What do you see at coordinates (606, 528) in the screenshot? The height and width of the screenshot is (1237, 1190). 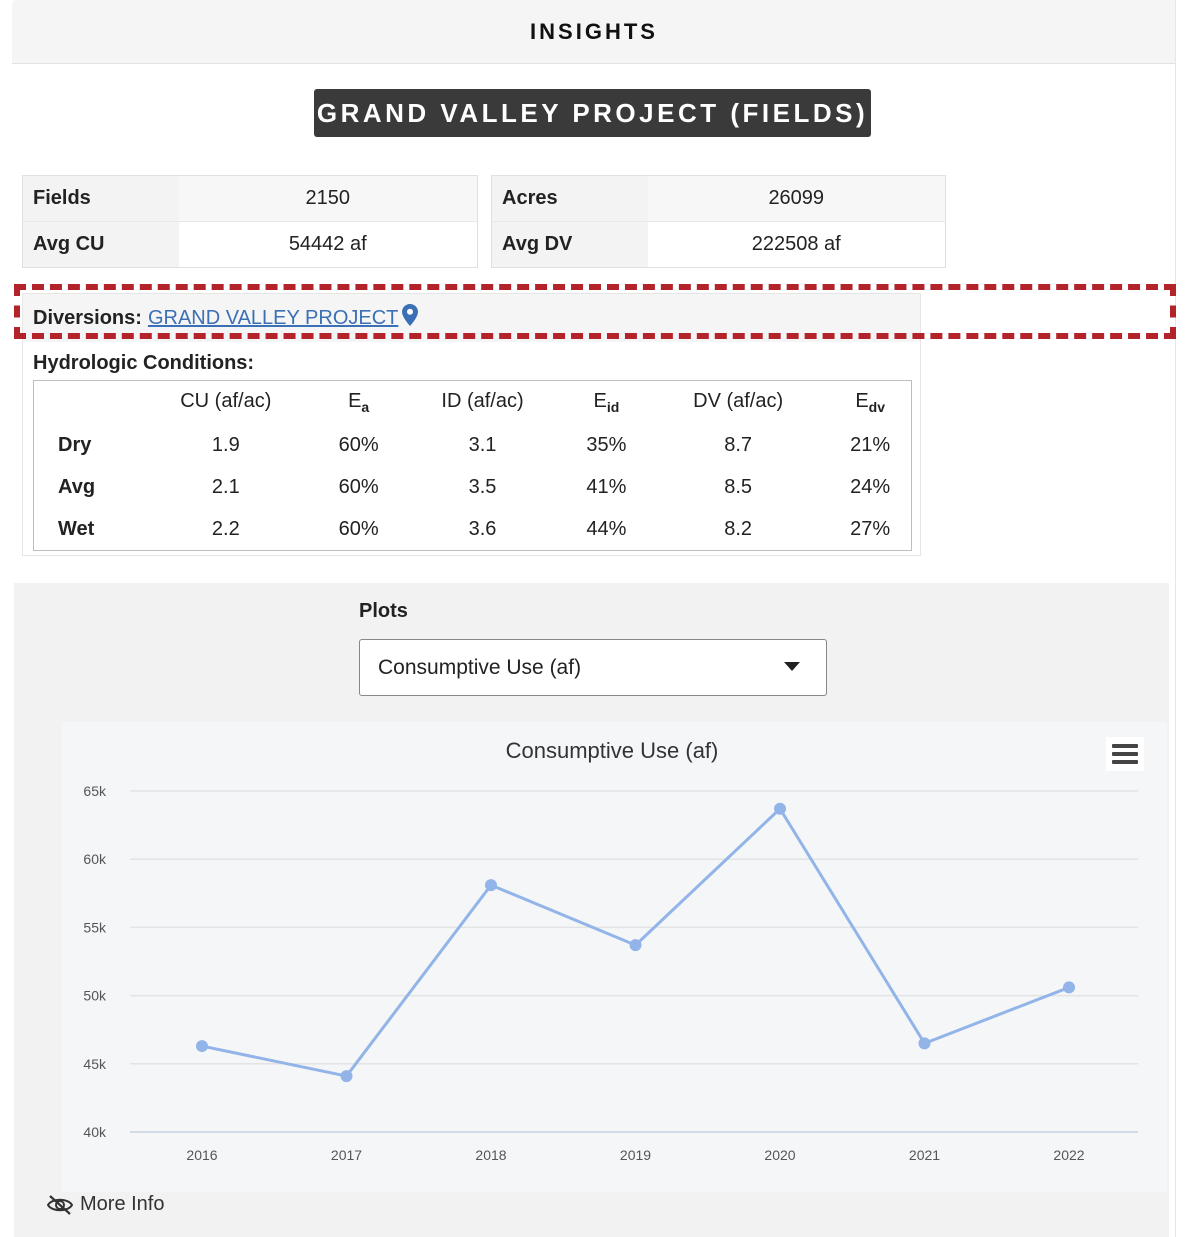 I see `table-cell: 44%` at bounding box center [606, 528].